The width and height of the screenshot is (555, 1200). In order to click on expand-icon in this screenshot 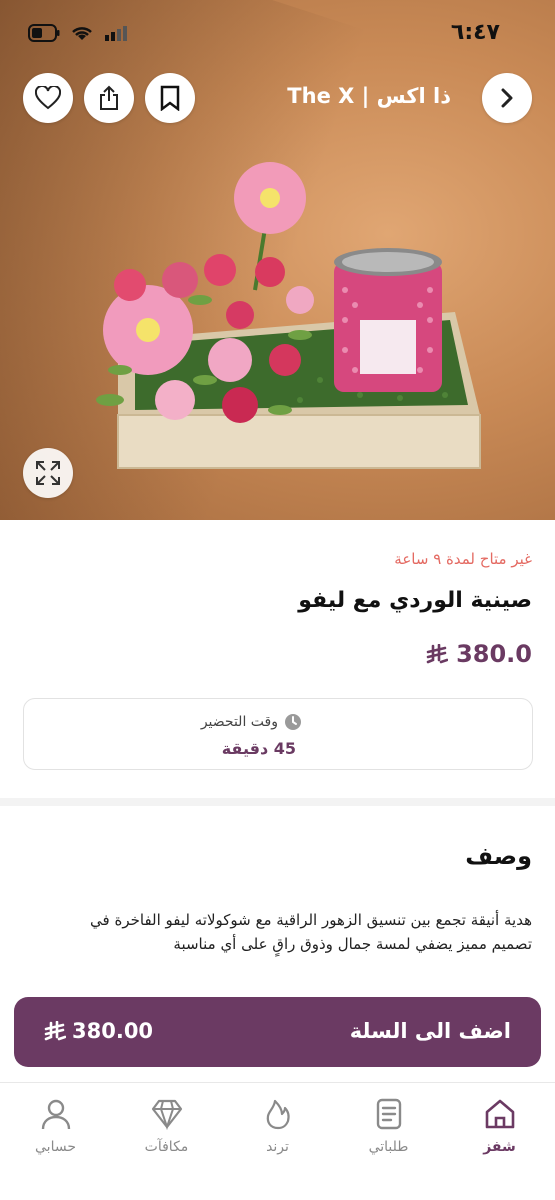, I will do `click(48, 473)`.